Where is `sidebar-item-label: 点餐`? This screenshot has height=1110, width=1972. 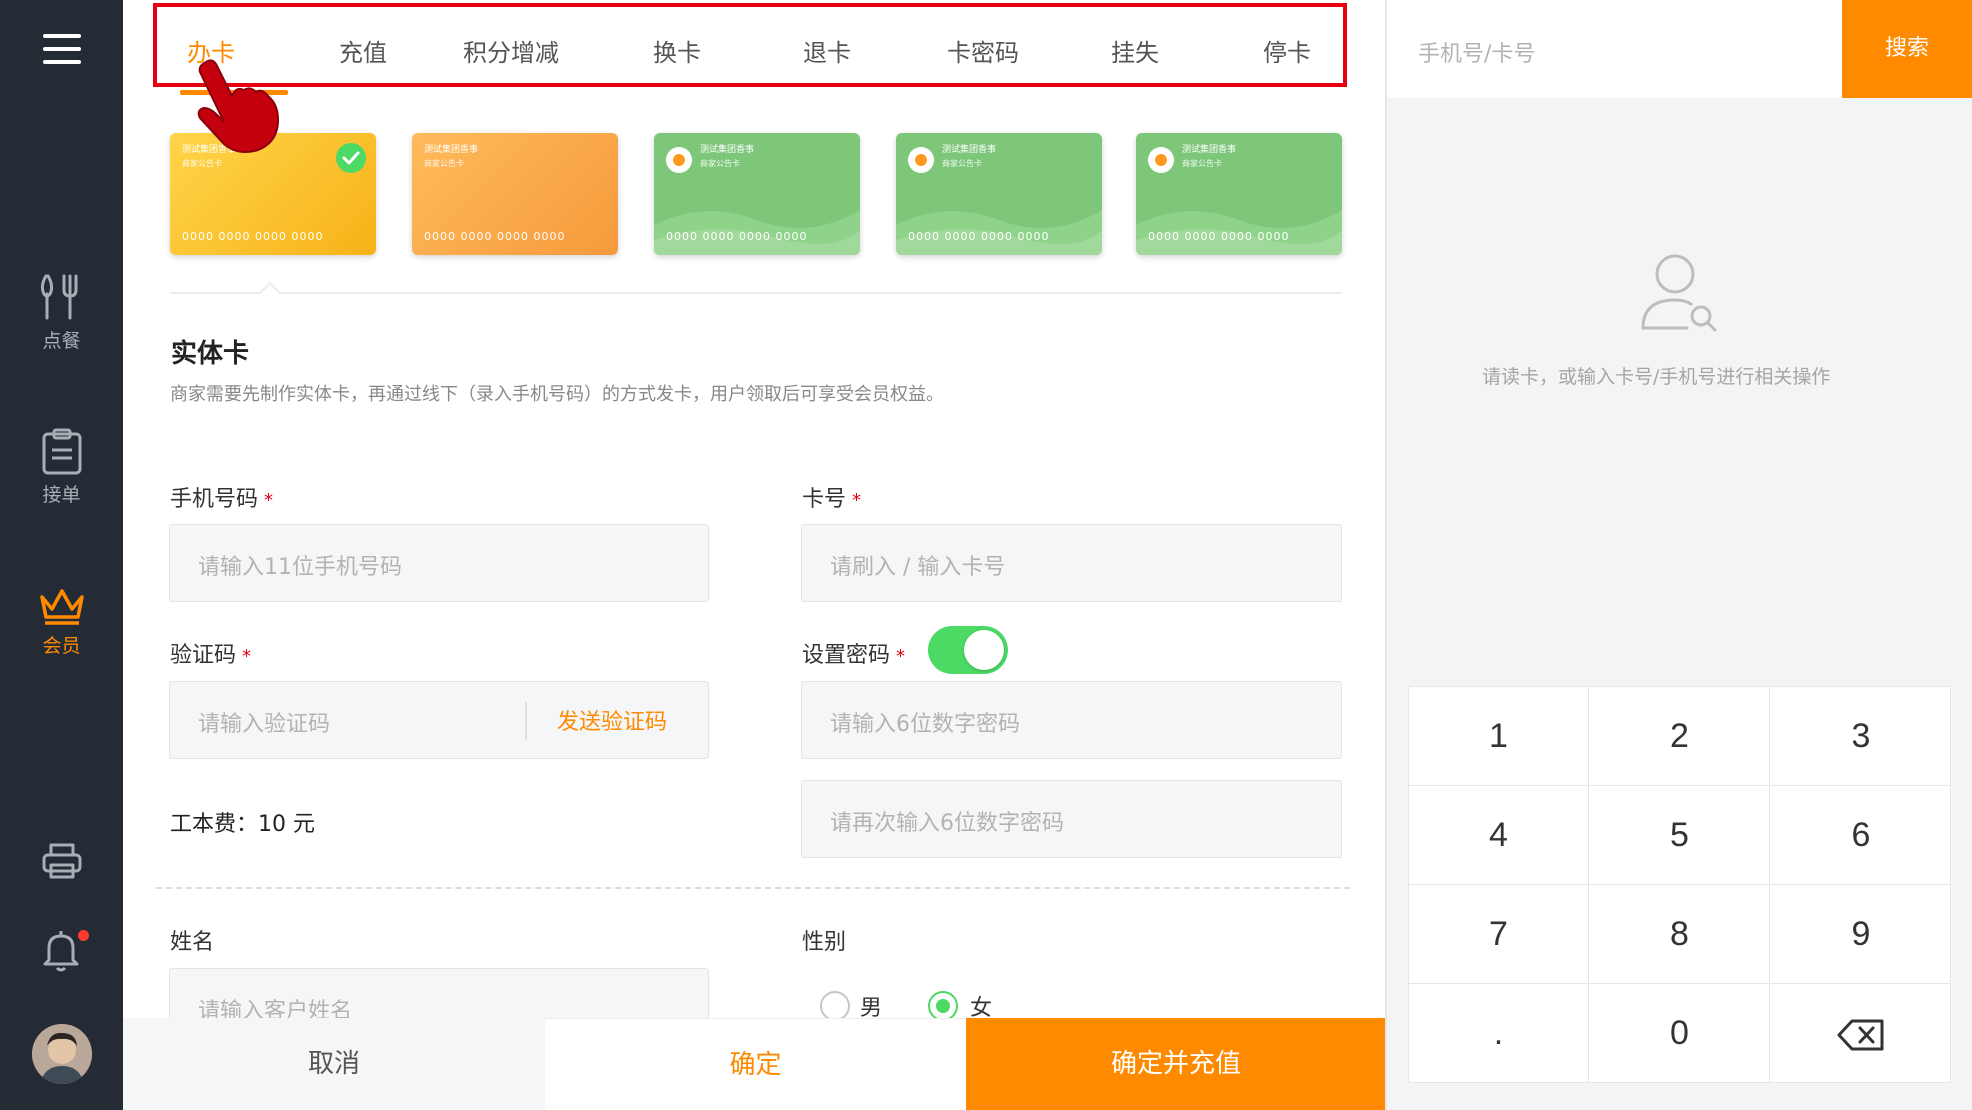
sidebar-item-label: 点餐 is located at coordinates (61, 341).